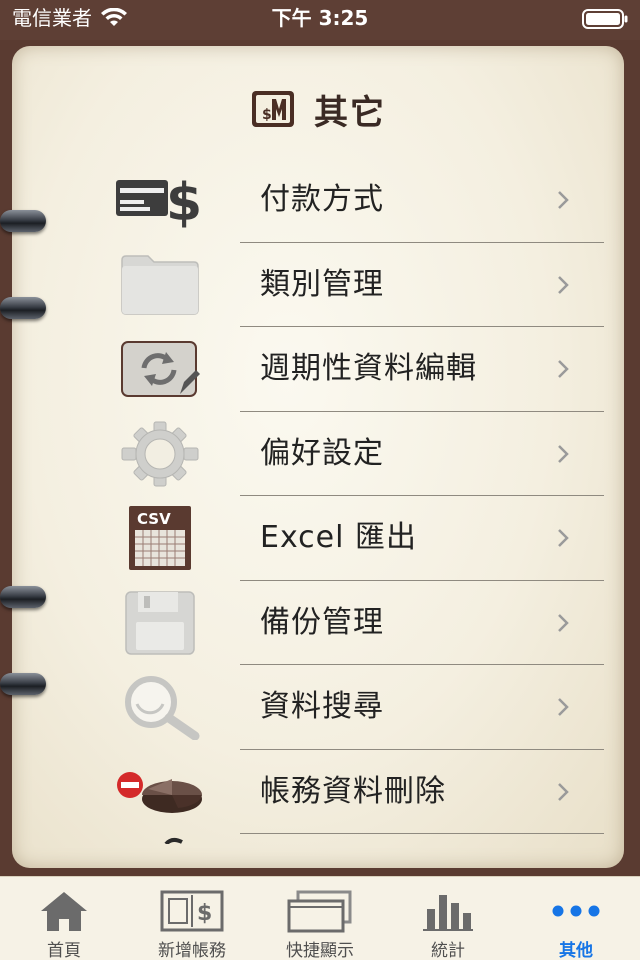 The height and width of the screenshot is (960, 640). I want to click on menu-item-data-search: 資料搜尋, so click(318, 707).